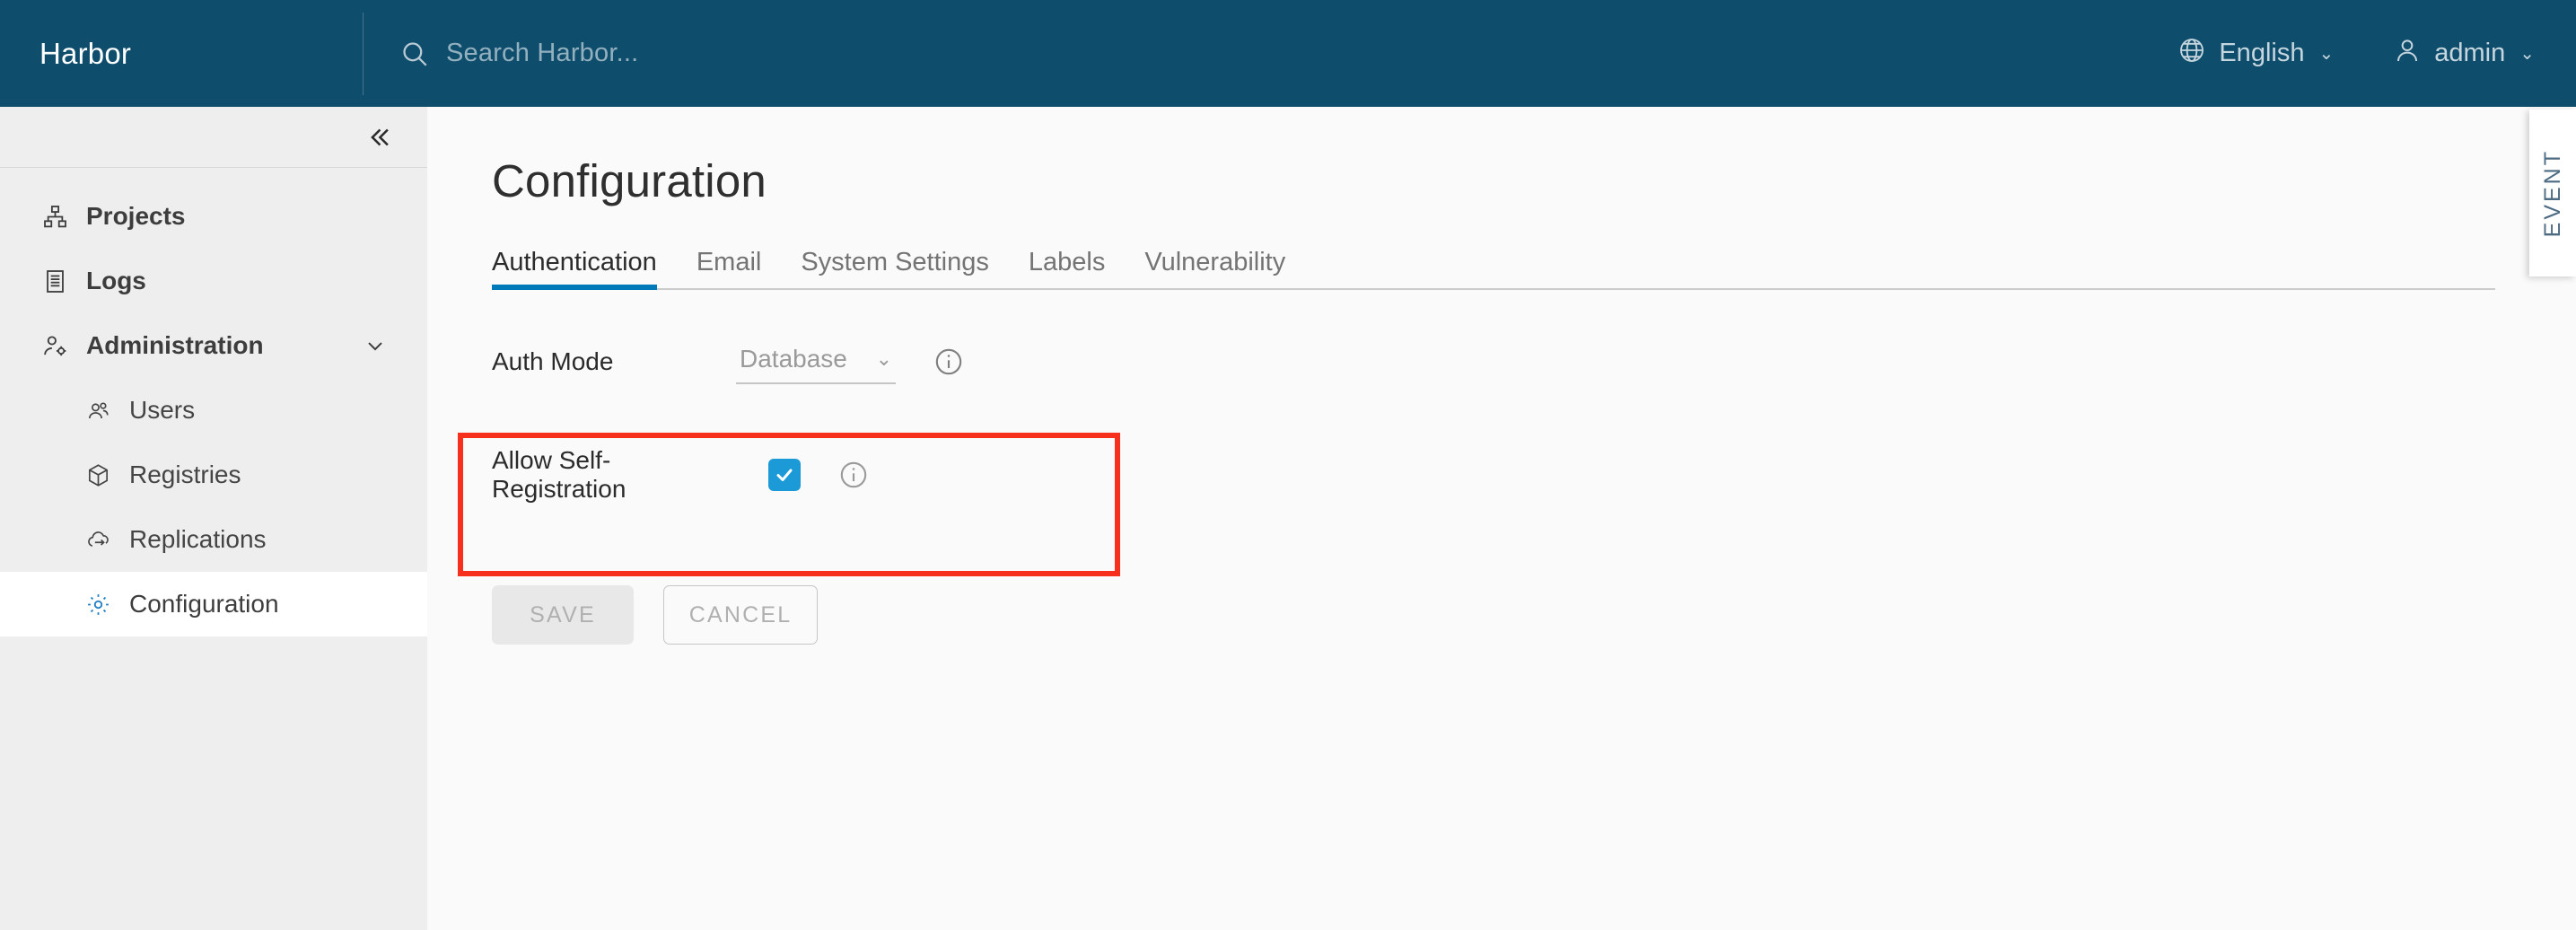 This screenshot has height=930, width=2576. I want to click on event-panel-label: EVENT, so click(2552, 193).